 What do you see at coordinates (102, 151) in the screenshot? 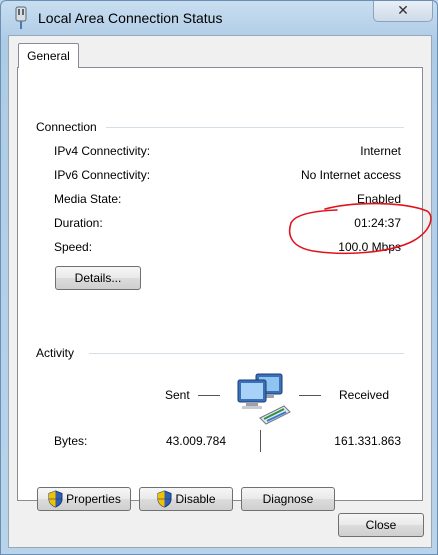
I see `ipv4-label: IPv4 Connectivity:` at bounding box center [102, 151].